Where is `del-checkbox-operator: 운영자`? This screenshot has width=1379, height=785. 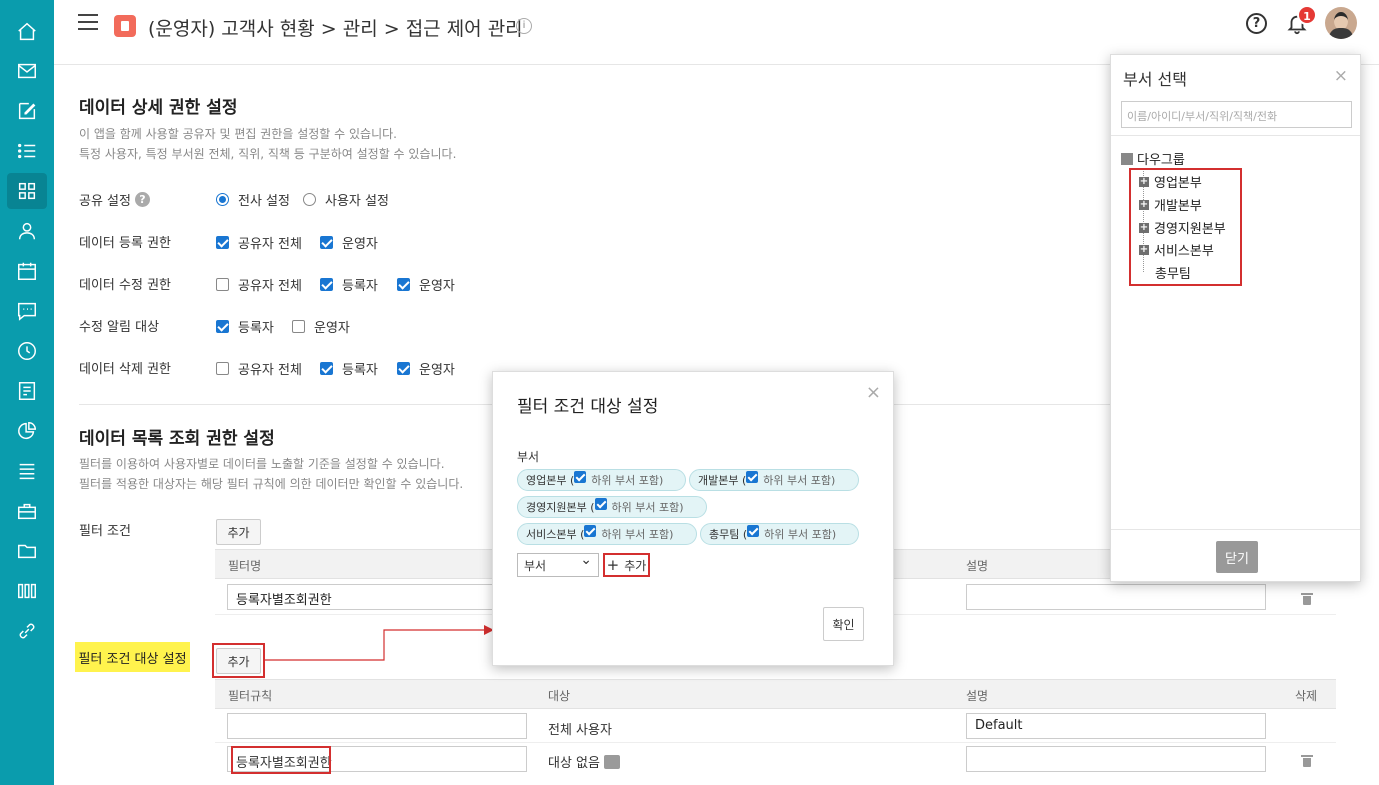 del-checkbox-operator: 운영자 is located at coordinates (426, 368).